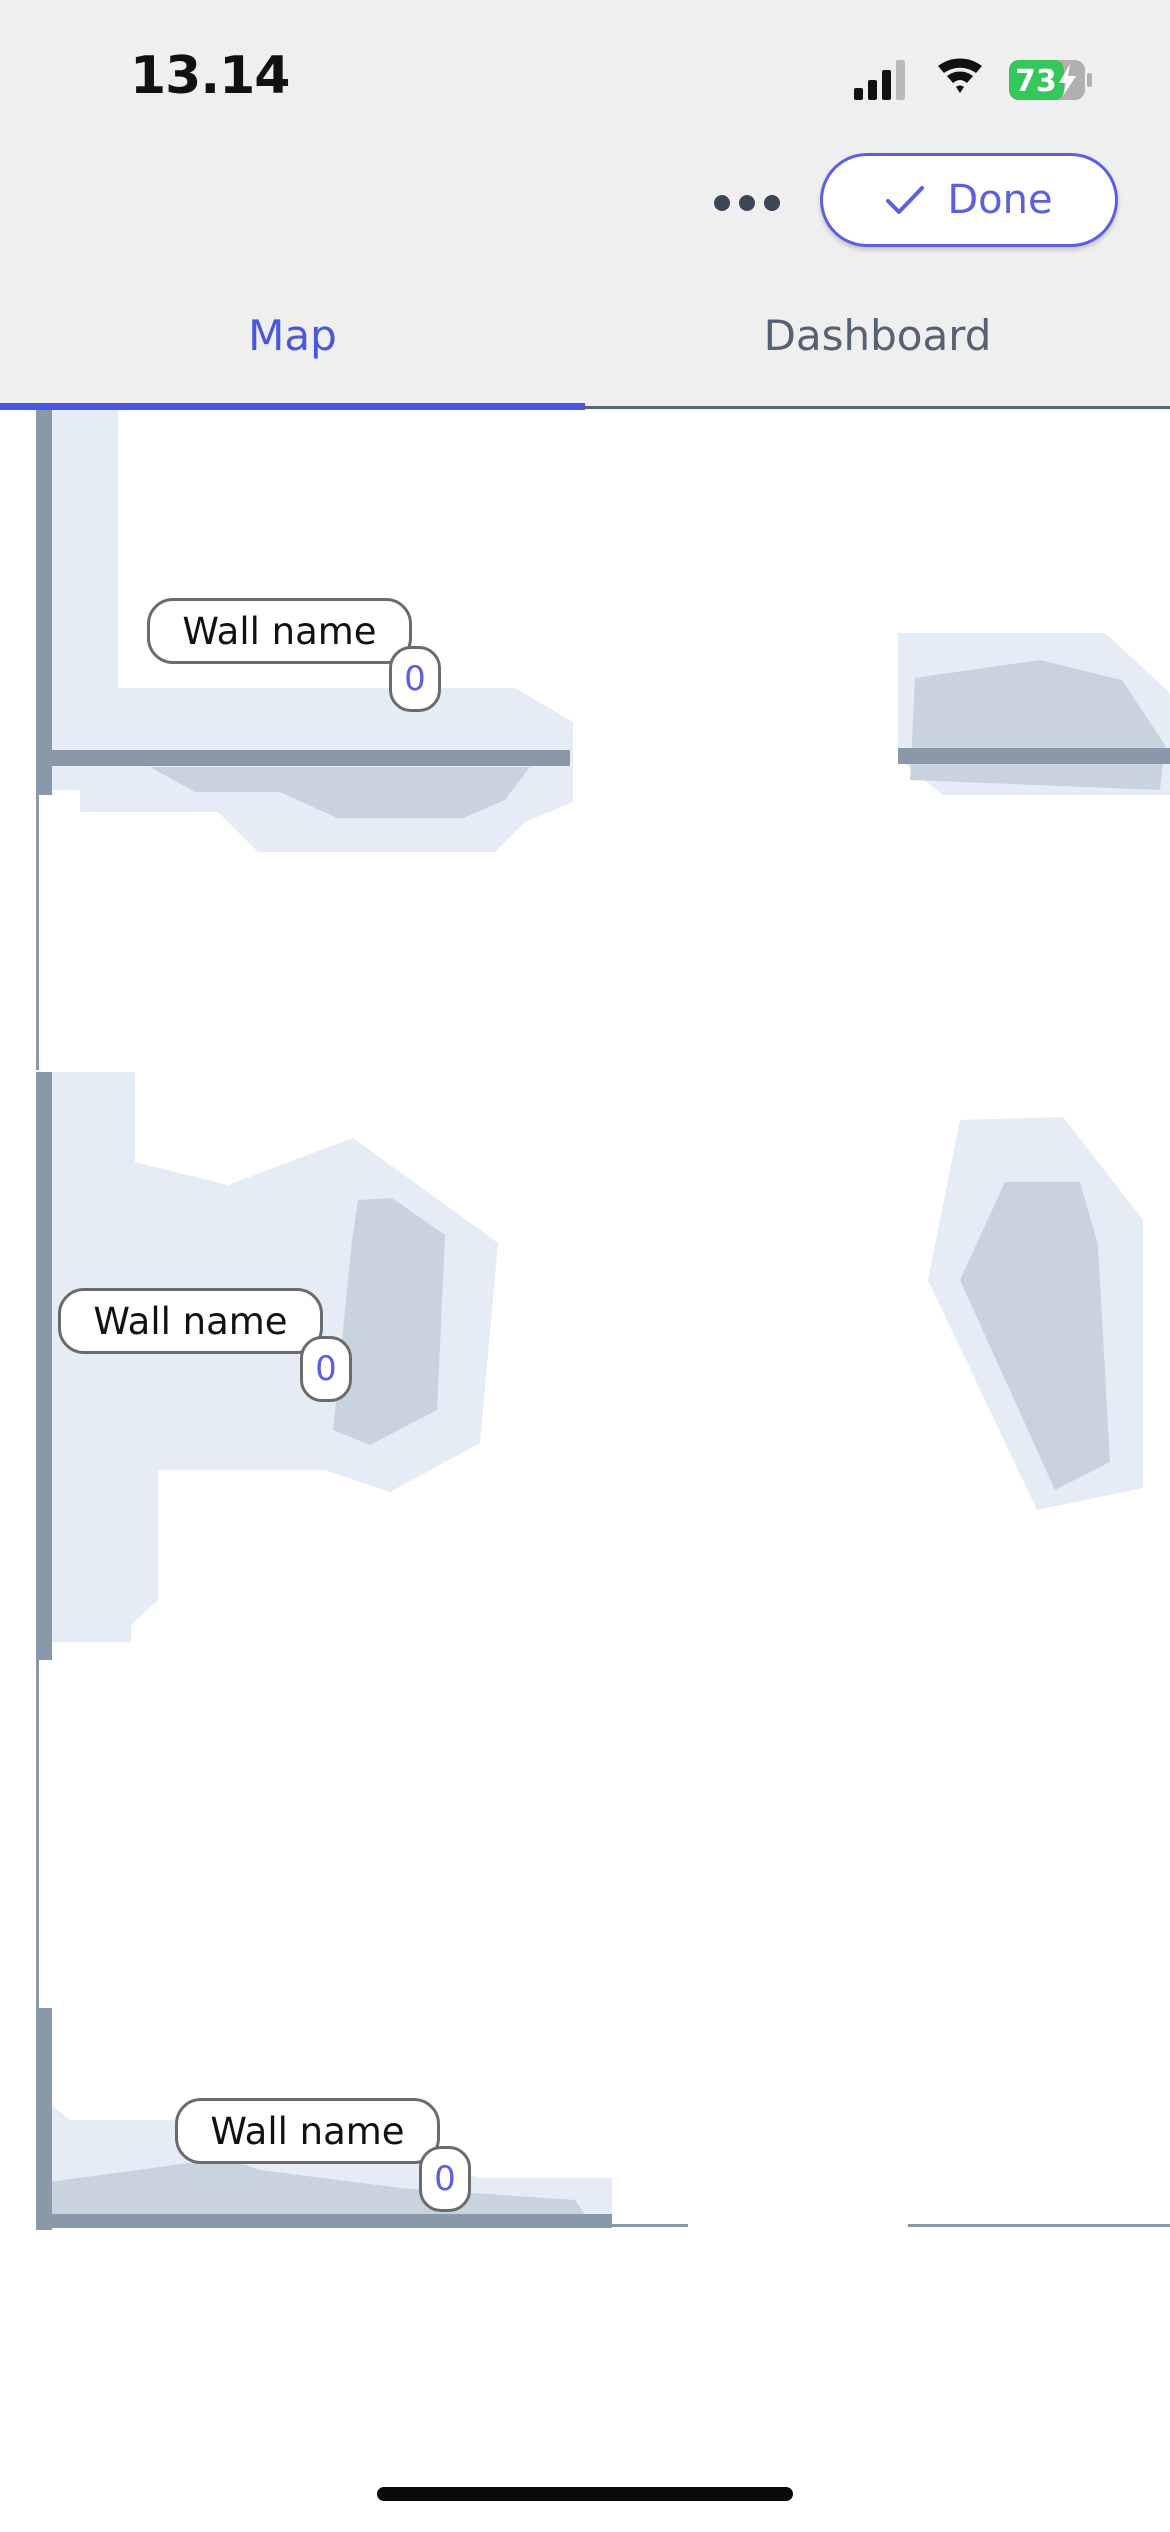 The width and height of the screenshot is (1170, 2532). I want to click on cellular-signal-icon, so click(879, 80).